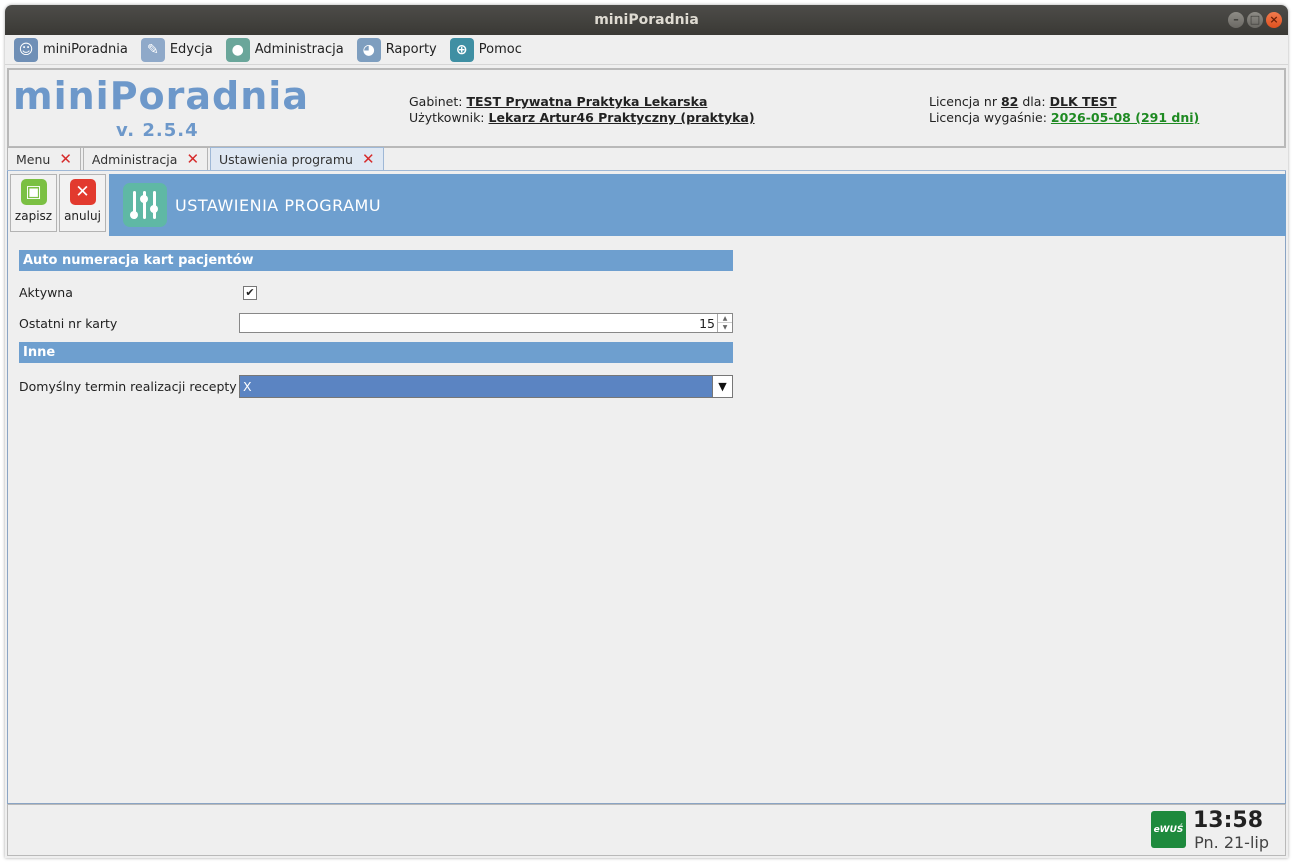 This screenshot has width=1297, height=865. I want to click on cancel-button: ✕ anuluj, so click(82, 203).